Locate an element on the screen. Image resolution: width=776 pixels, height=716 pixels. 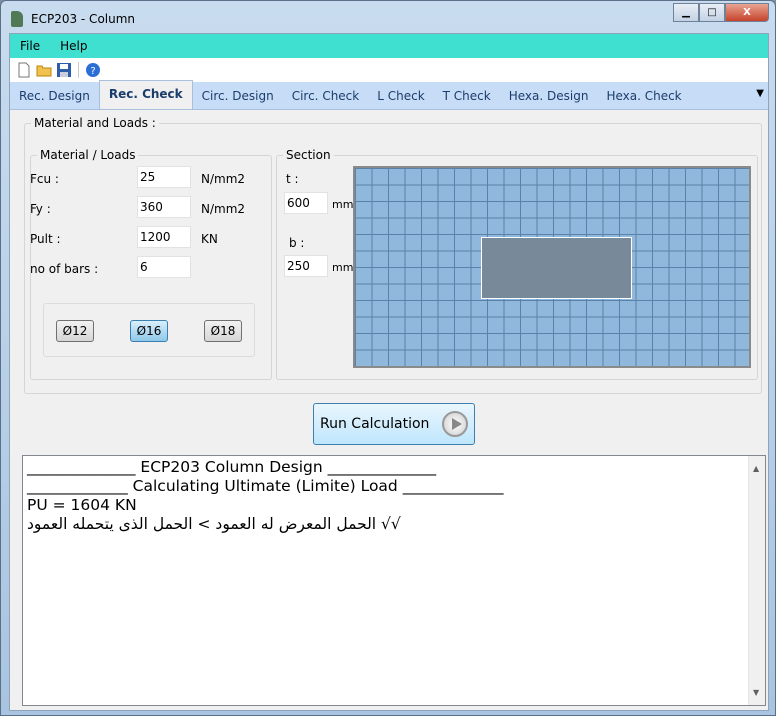
fy-input is located at coordinates (164, 207).